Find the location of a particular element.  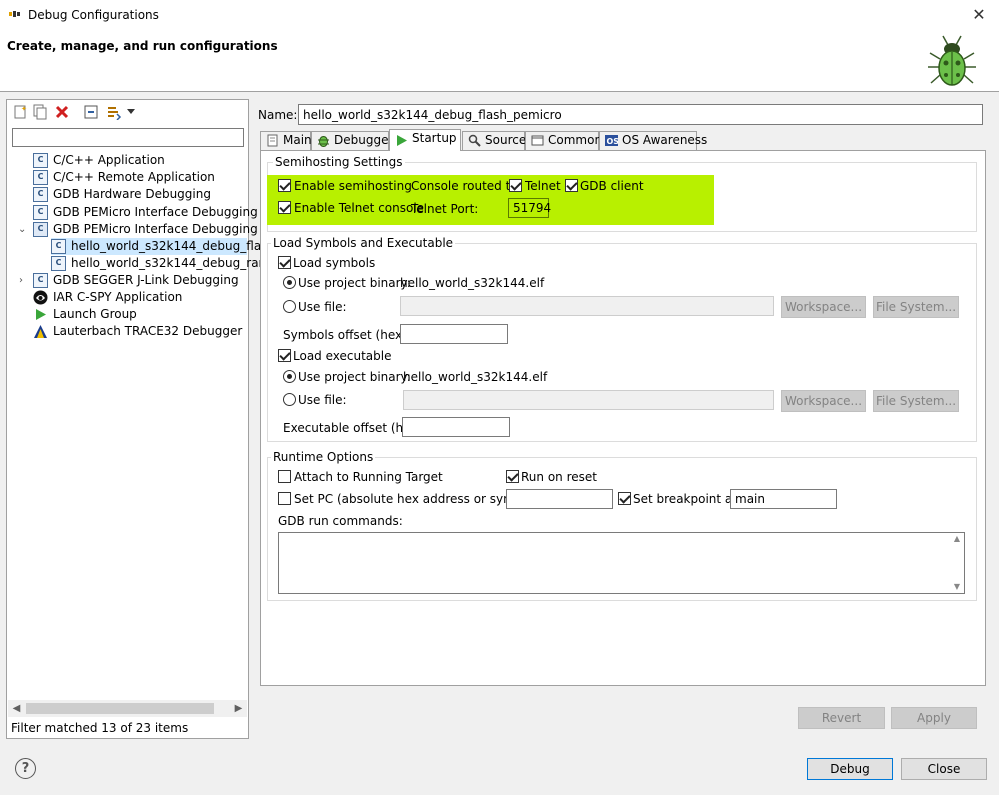

tree-item-hello-world-debug-ram: C hello_world_s32k144_debug_ram_p is located at coordinates (167, 263).